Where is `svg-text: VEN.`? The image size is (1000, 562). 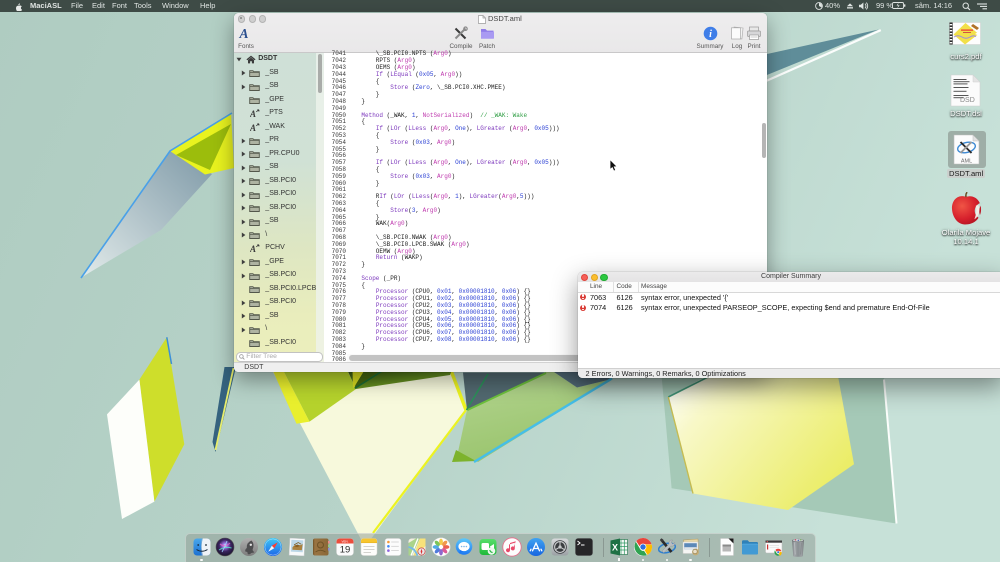 svg-text: VEN. is located at coordinates (344, 542).